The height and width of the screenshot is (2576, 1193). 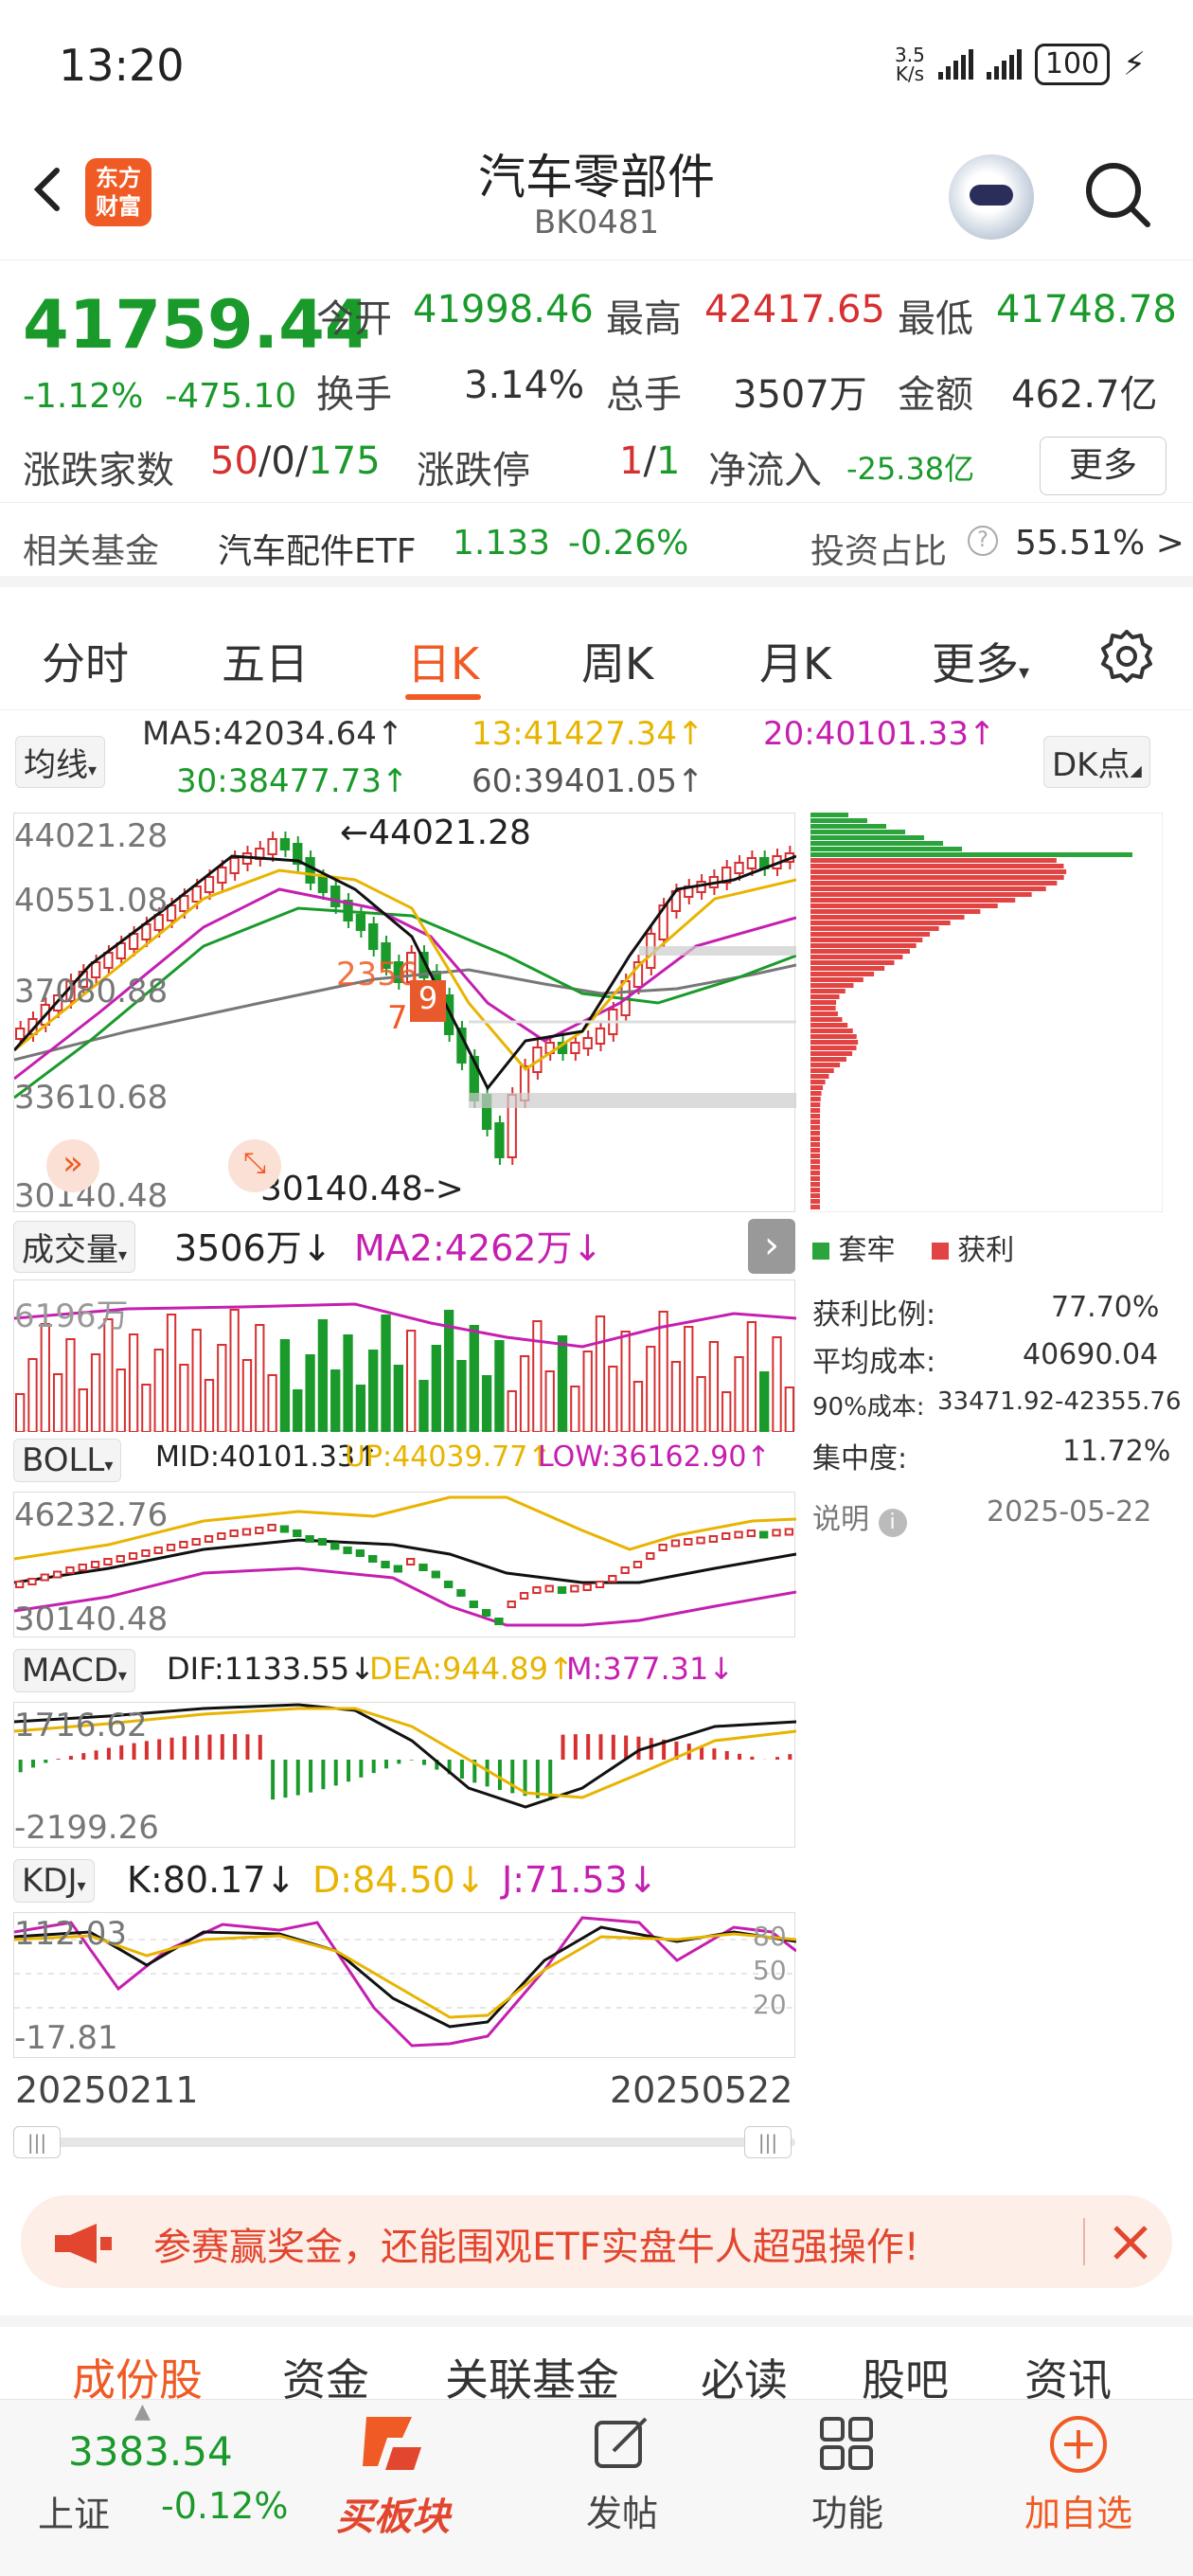 What do you see at coordinates (847, 2474) in the screenshot?
I see `functions-button: 功能` at bounding box center [847, 2474].